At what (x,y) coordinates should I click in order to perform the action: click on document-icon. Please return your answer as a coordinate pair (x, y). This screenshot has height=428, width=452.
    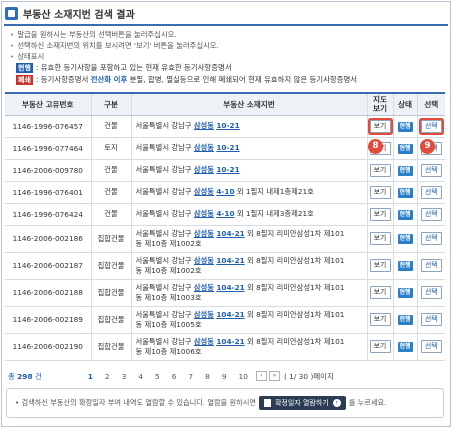
    Looking at the image, I should click on (11, 13).